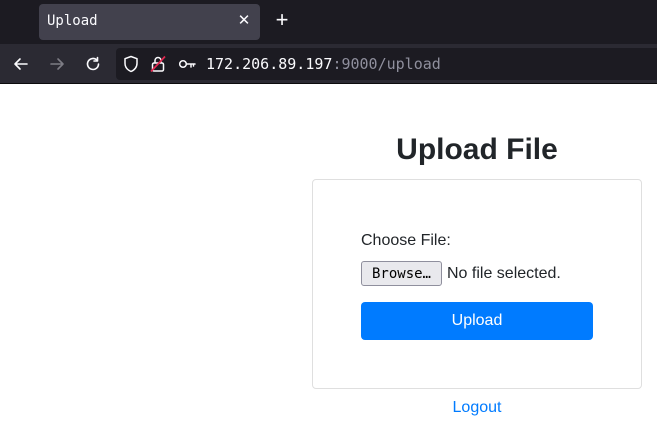 The image size is (657, 433). Describe the element at coordinates (72, 21) in the screenshot. I see `tab-title: Upload` at that location.